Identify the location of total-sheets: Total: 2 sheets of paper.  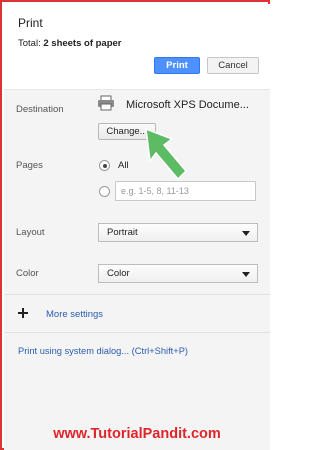
(70, 43).